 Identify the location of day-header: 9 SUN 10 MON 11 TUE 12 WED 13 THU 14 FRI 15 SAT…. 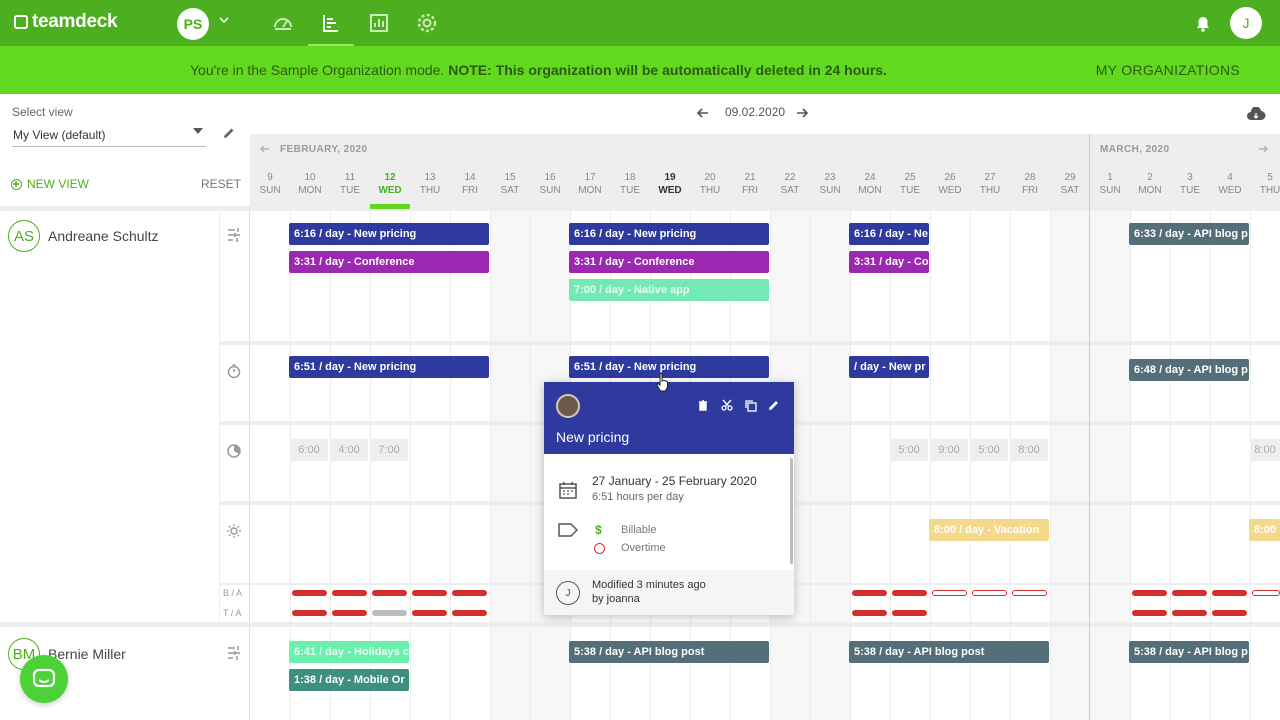
(765, 186).